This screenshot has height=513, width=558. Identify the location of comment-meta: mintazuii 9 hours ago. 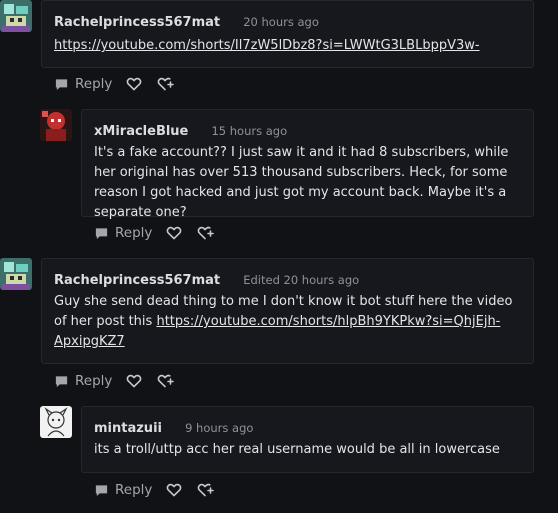
(173, 426).